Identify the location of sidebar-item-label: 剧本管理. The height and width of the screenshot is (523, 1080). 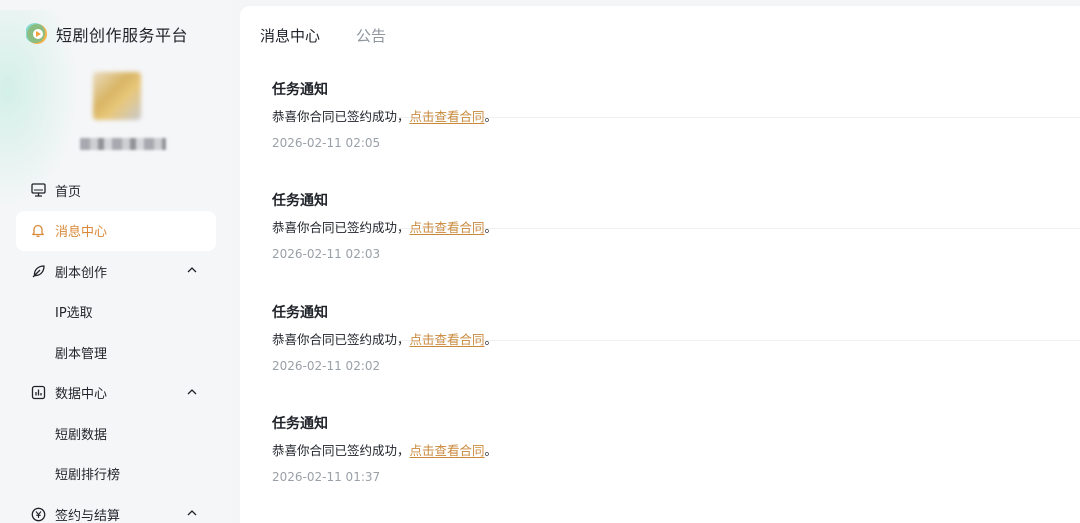
(81, 354).